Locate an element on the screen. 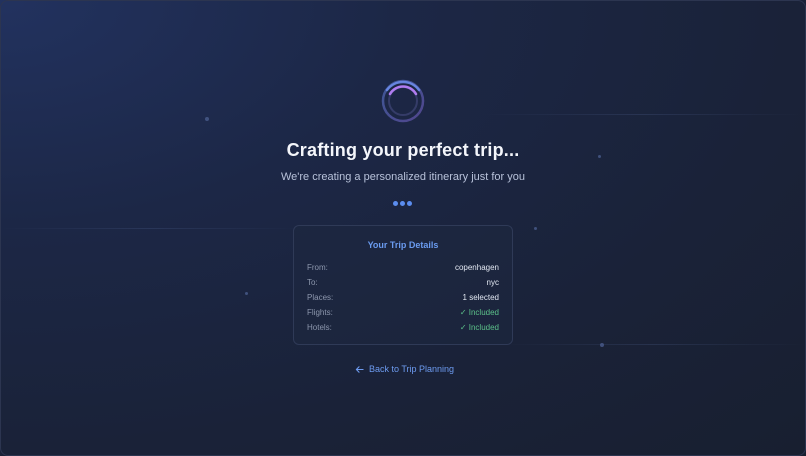 Image resolution: width=806 pixels, height=456 pixels. trip-detail-row-places: Places: 1 selected is located at coordinates (403, 297).